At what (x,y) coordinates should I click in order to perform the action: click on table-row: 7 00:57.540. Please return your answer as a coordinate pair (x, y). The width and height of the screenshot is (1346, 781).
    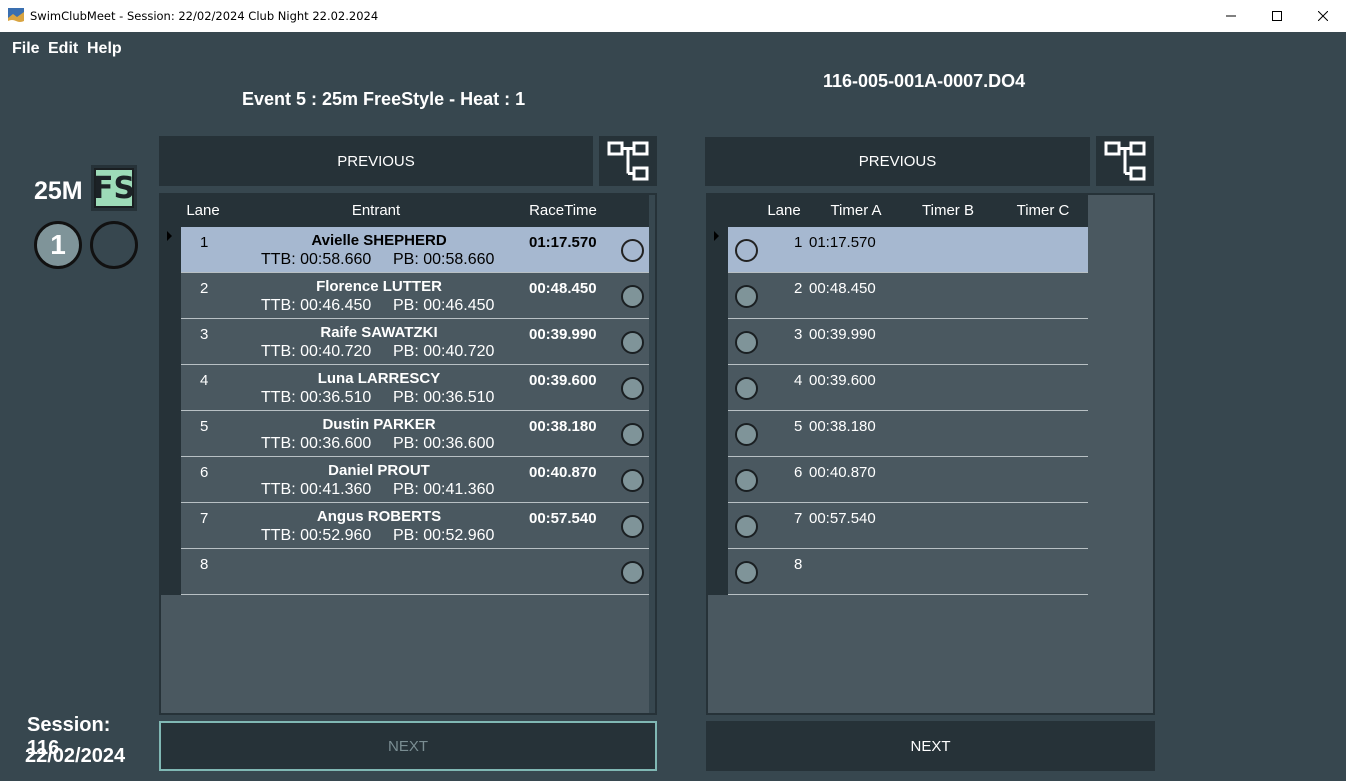
    Looking at the image, I should click on (898, 526).